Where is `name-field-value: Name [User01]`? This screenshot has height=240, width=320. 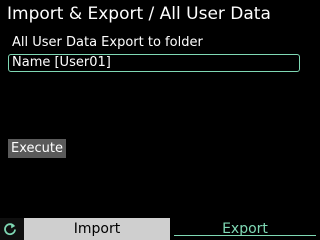 name-field-value: Name [User01] is located at coordinates (61, 62).